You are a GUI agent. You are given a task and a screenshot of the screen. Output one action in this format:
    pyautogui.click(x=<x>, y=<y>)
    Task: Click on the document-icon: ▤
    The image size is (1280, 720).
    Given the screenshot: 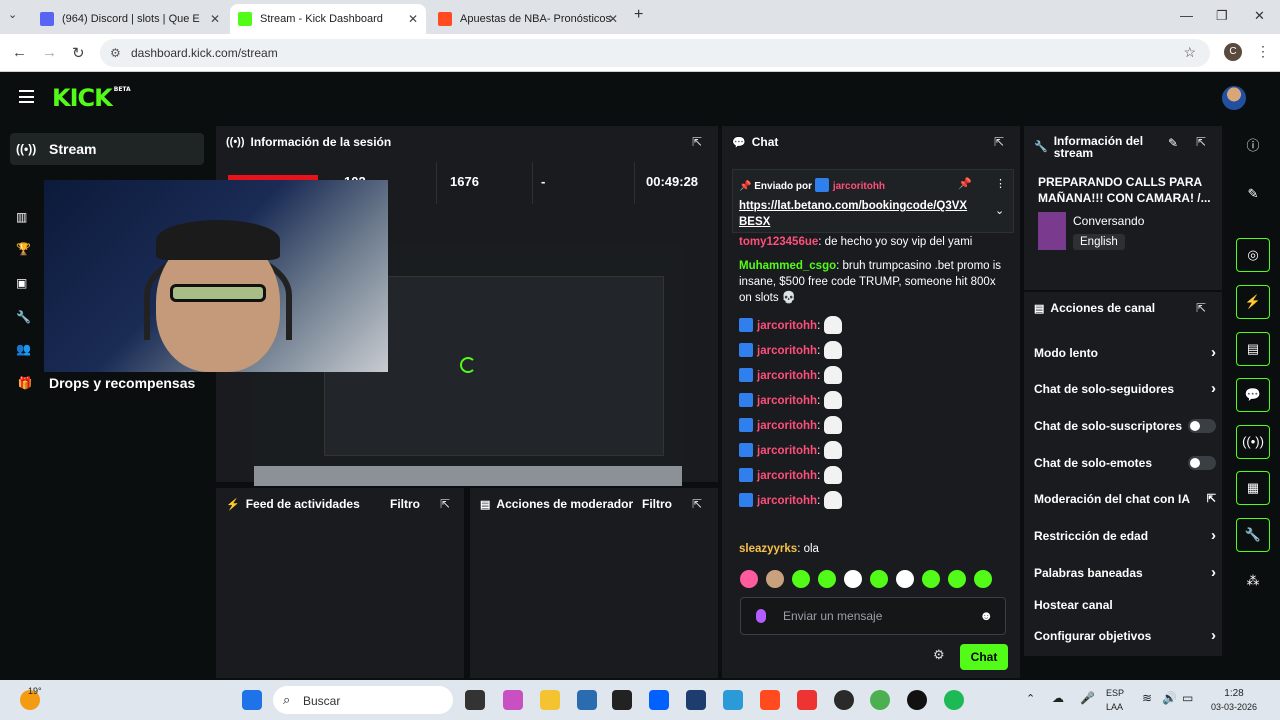 What is the action you would take?
    pyautogui.click(x=1253, y=349)
    